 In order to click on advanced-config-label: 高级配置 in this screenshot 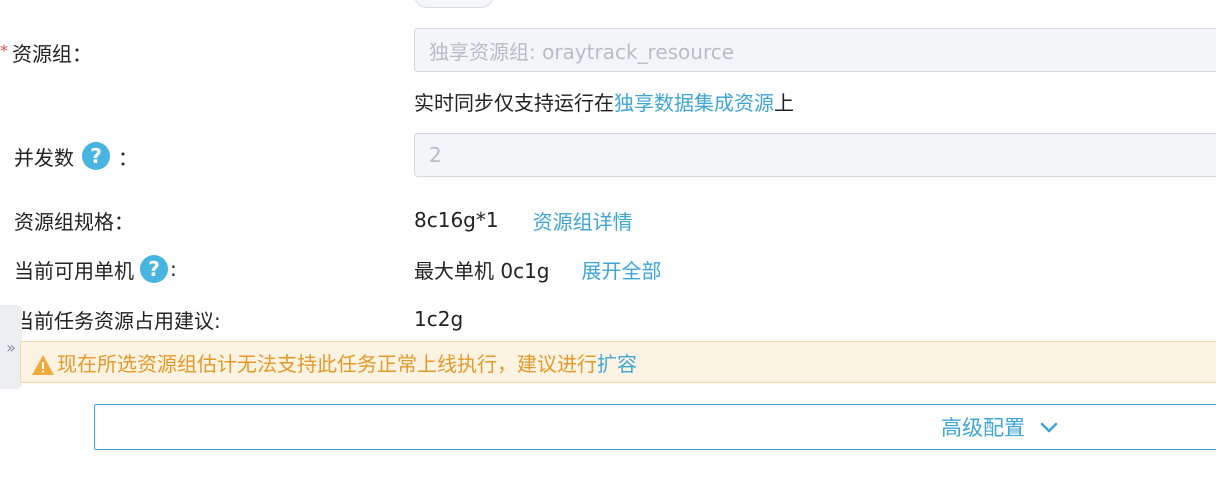, I will do `click(983, 428)`.